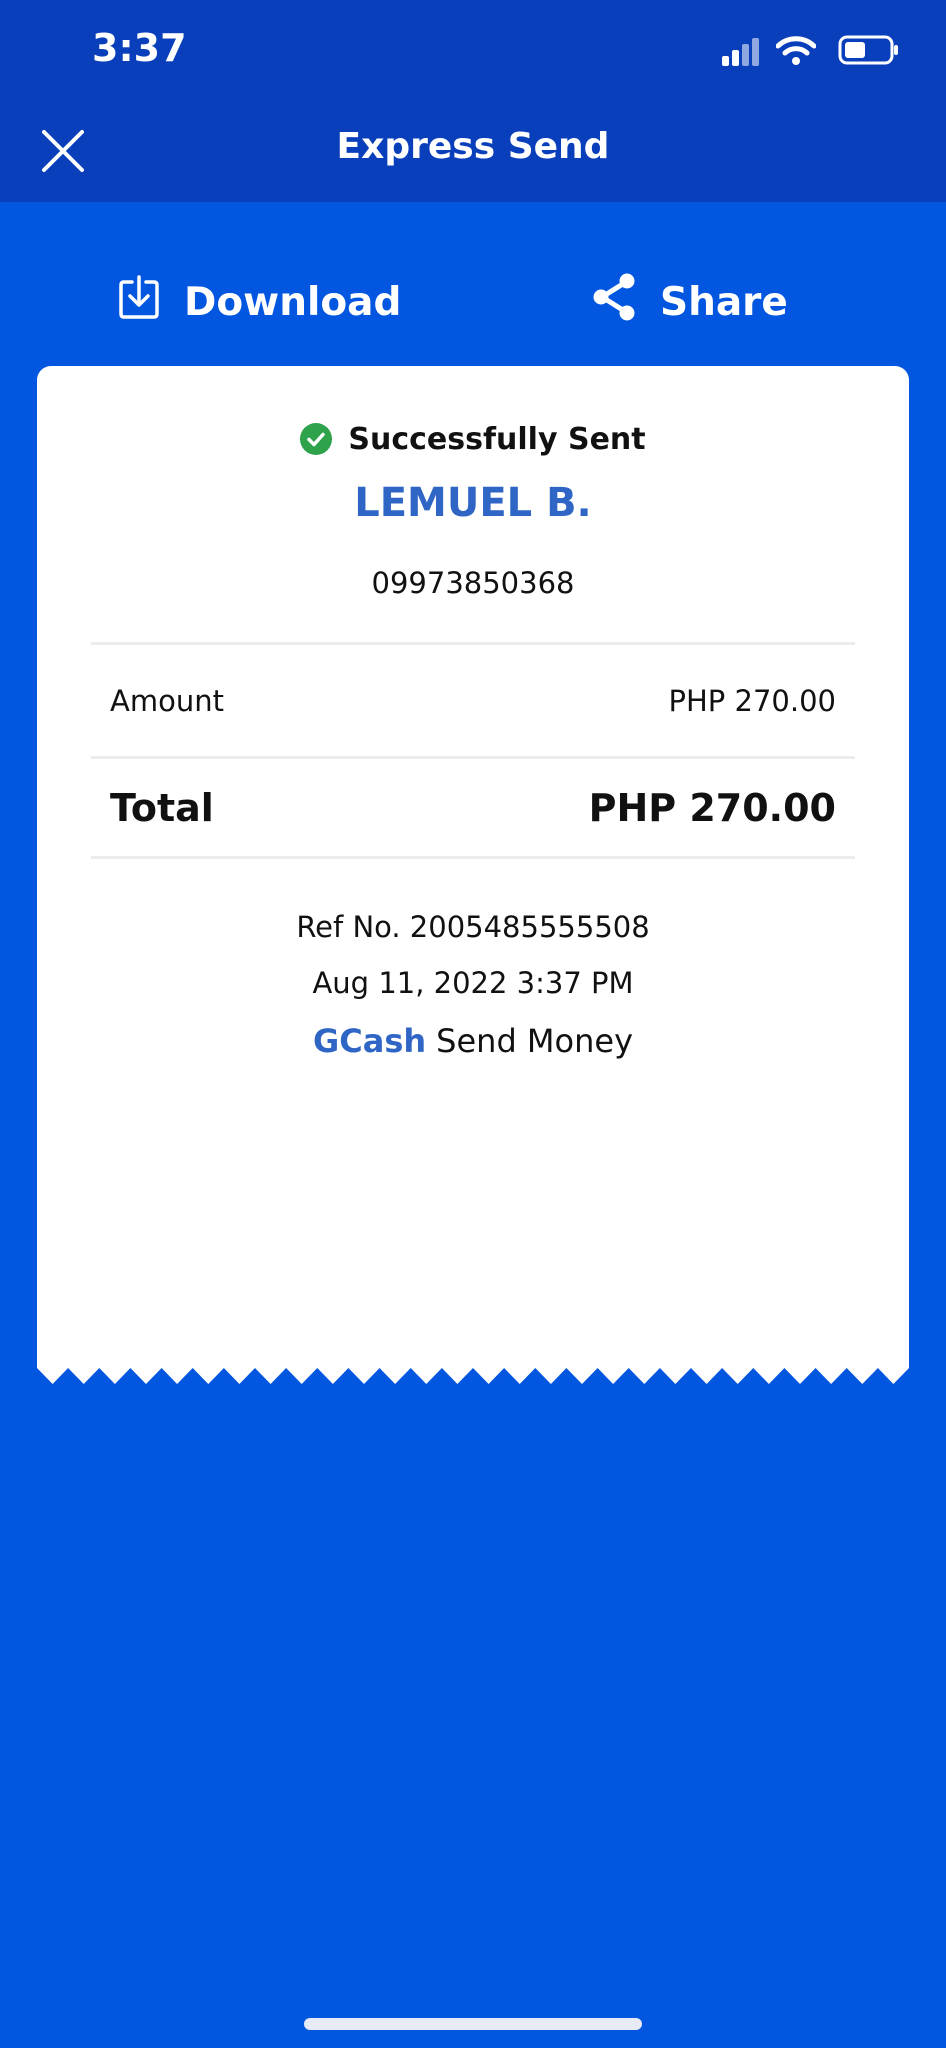 The width and height of the screenshot is (946, 2048). I want to click on success-text: Successfully Sent, so click(497, 439).